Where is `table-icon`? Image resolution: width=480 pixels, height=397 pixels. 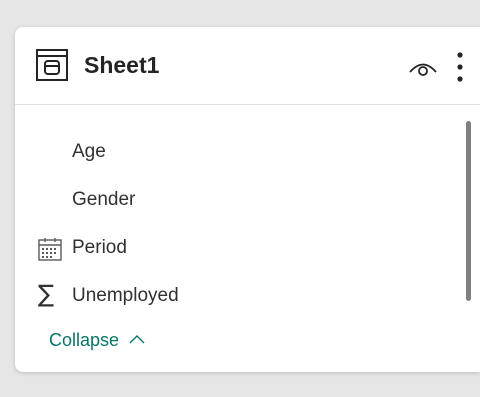 table-icon is located at coordinates (52, 65).